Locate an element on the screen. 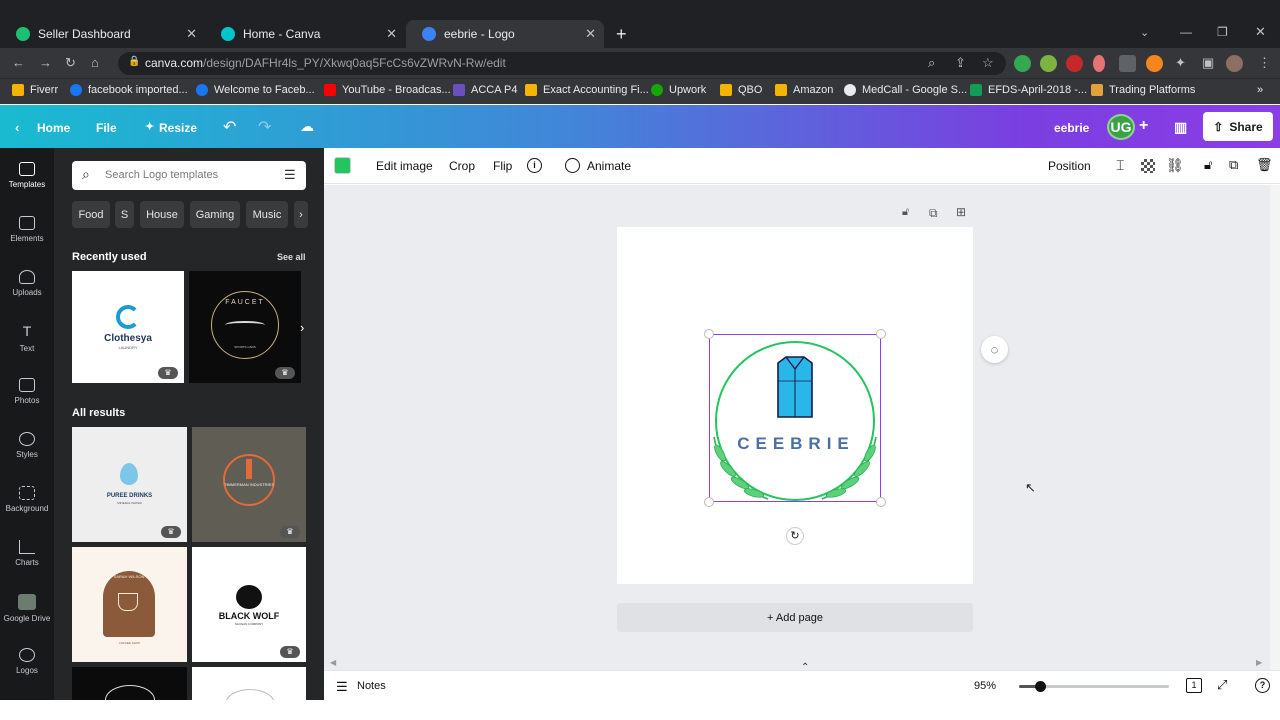 This screenshot has width=1280, height=720. add-collaborator-icon: + is located at coordinates (1143, 126).